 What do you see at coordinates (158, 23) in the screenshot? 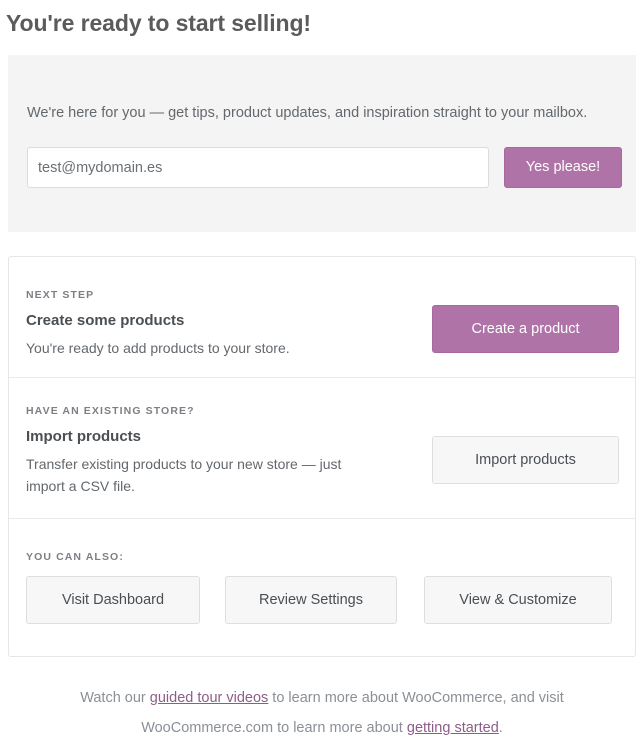
I see `page-title: You're ready to start selling!` at bounding box center [158, 23].